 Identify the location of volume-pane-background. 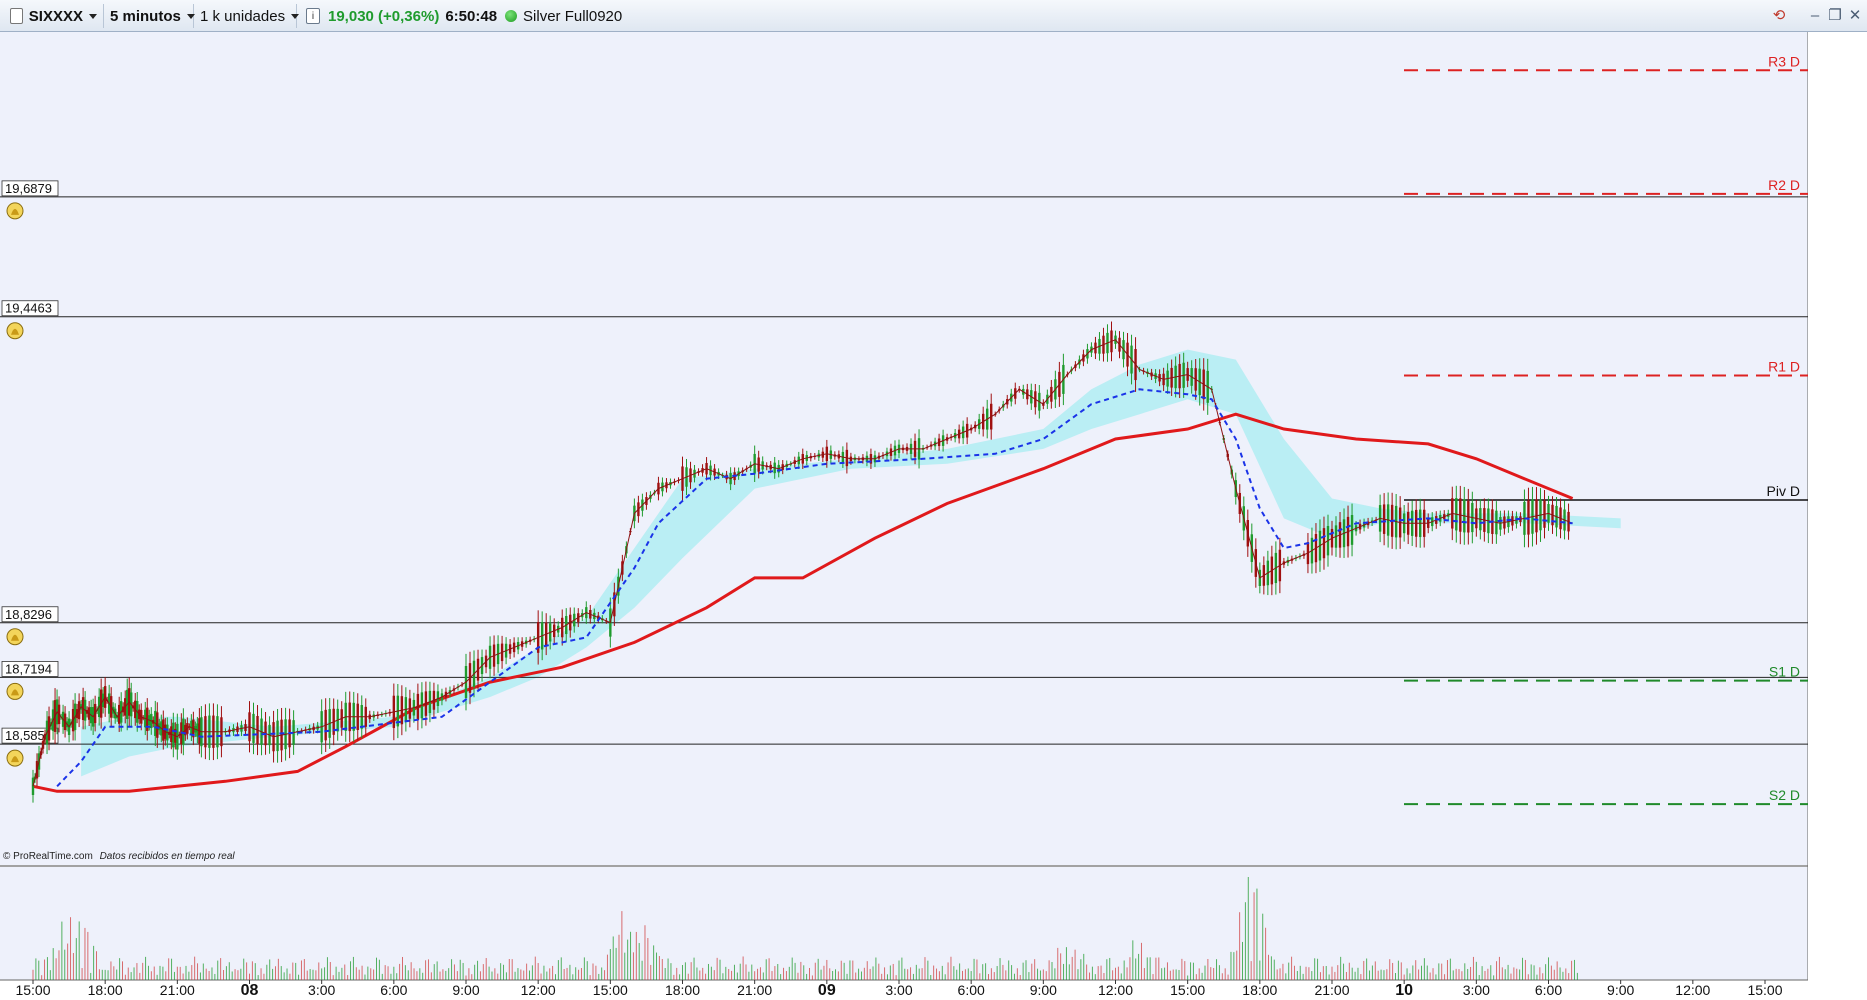
(904, 923).